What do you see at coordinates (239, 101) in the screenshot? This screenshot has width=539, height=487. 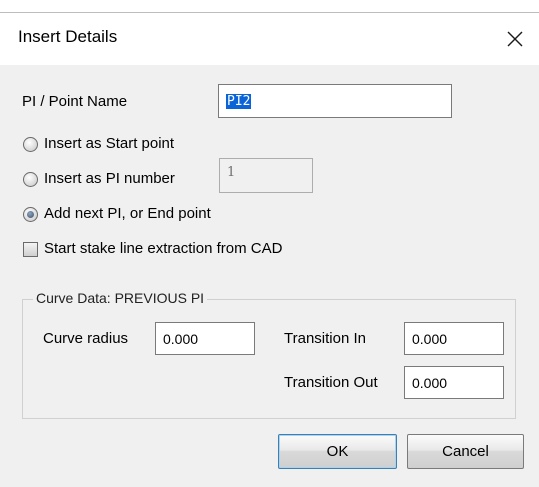 I see `point-name-value: PI2` at bounding box center [239, 101].